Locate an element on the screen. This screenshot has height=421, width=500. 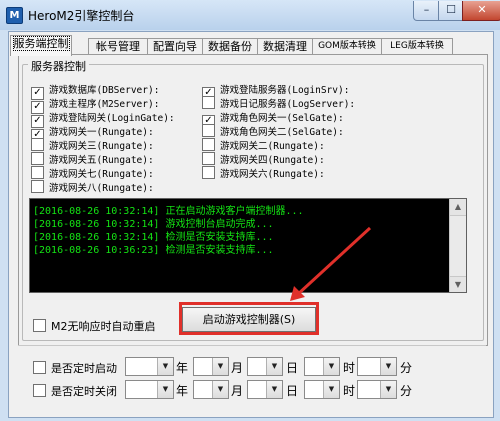
checkbox-logserver: 游戏日记服务器(LogServer): is located at coordinates (278, 103).